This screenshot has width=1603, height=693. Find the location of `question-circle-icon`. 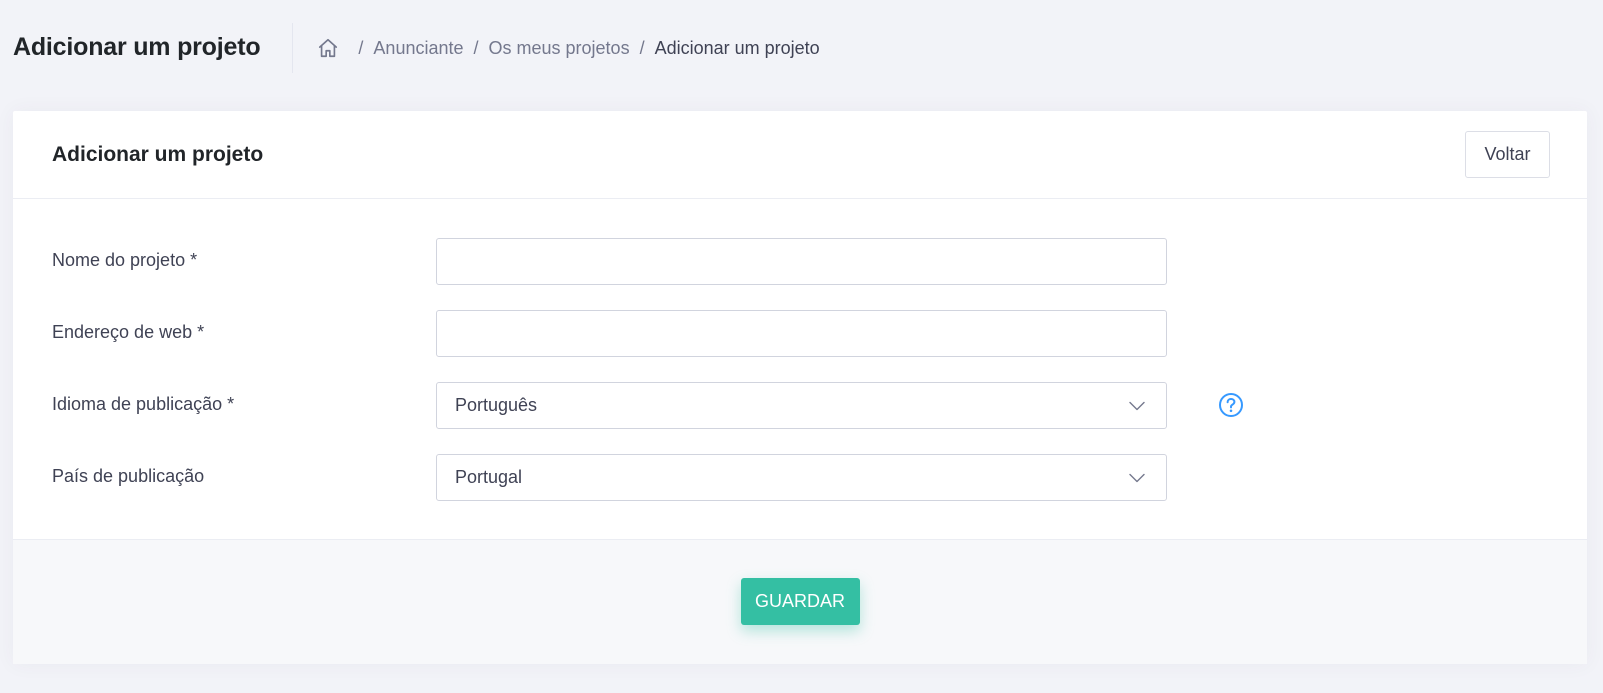

question-circle-icon is located at coordinates (1231, 405).